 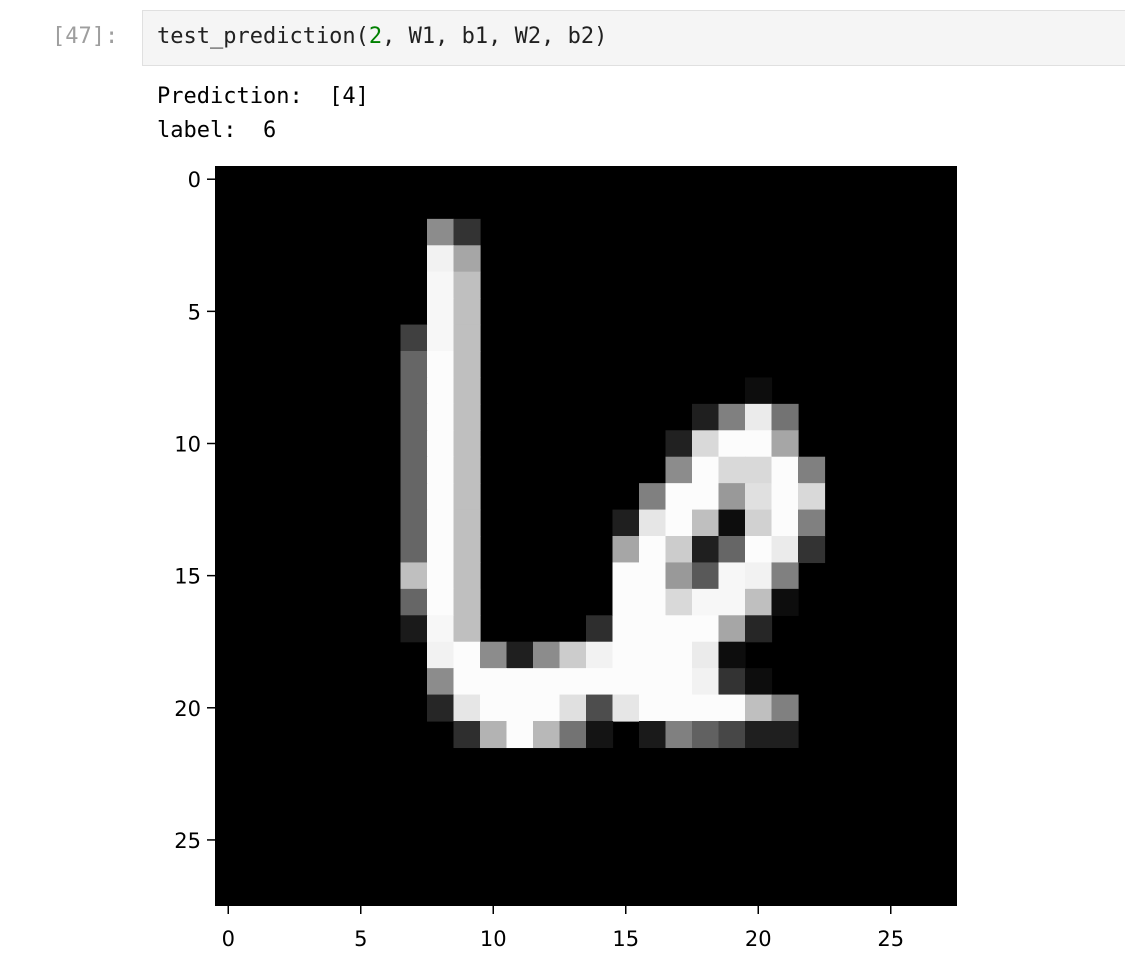 What do you see at coordinates (187, 577) in the screenshot?
I see `y-tick-label: 15` at bounding box center [187, 577].